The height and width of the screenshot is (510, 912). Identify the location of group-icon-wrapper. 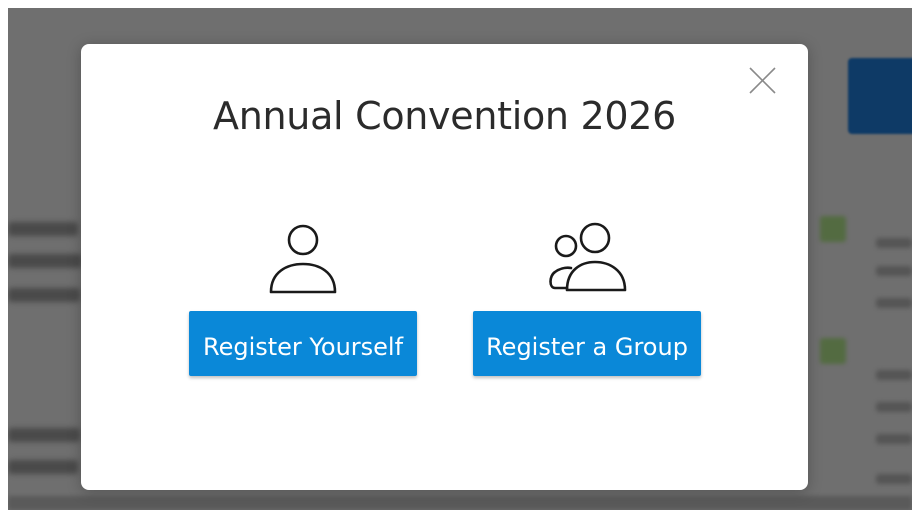
(587, 256).